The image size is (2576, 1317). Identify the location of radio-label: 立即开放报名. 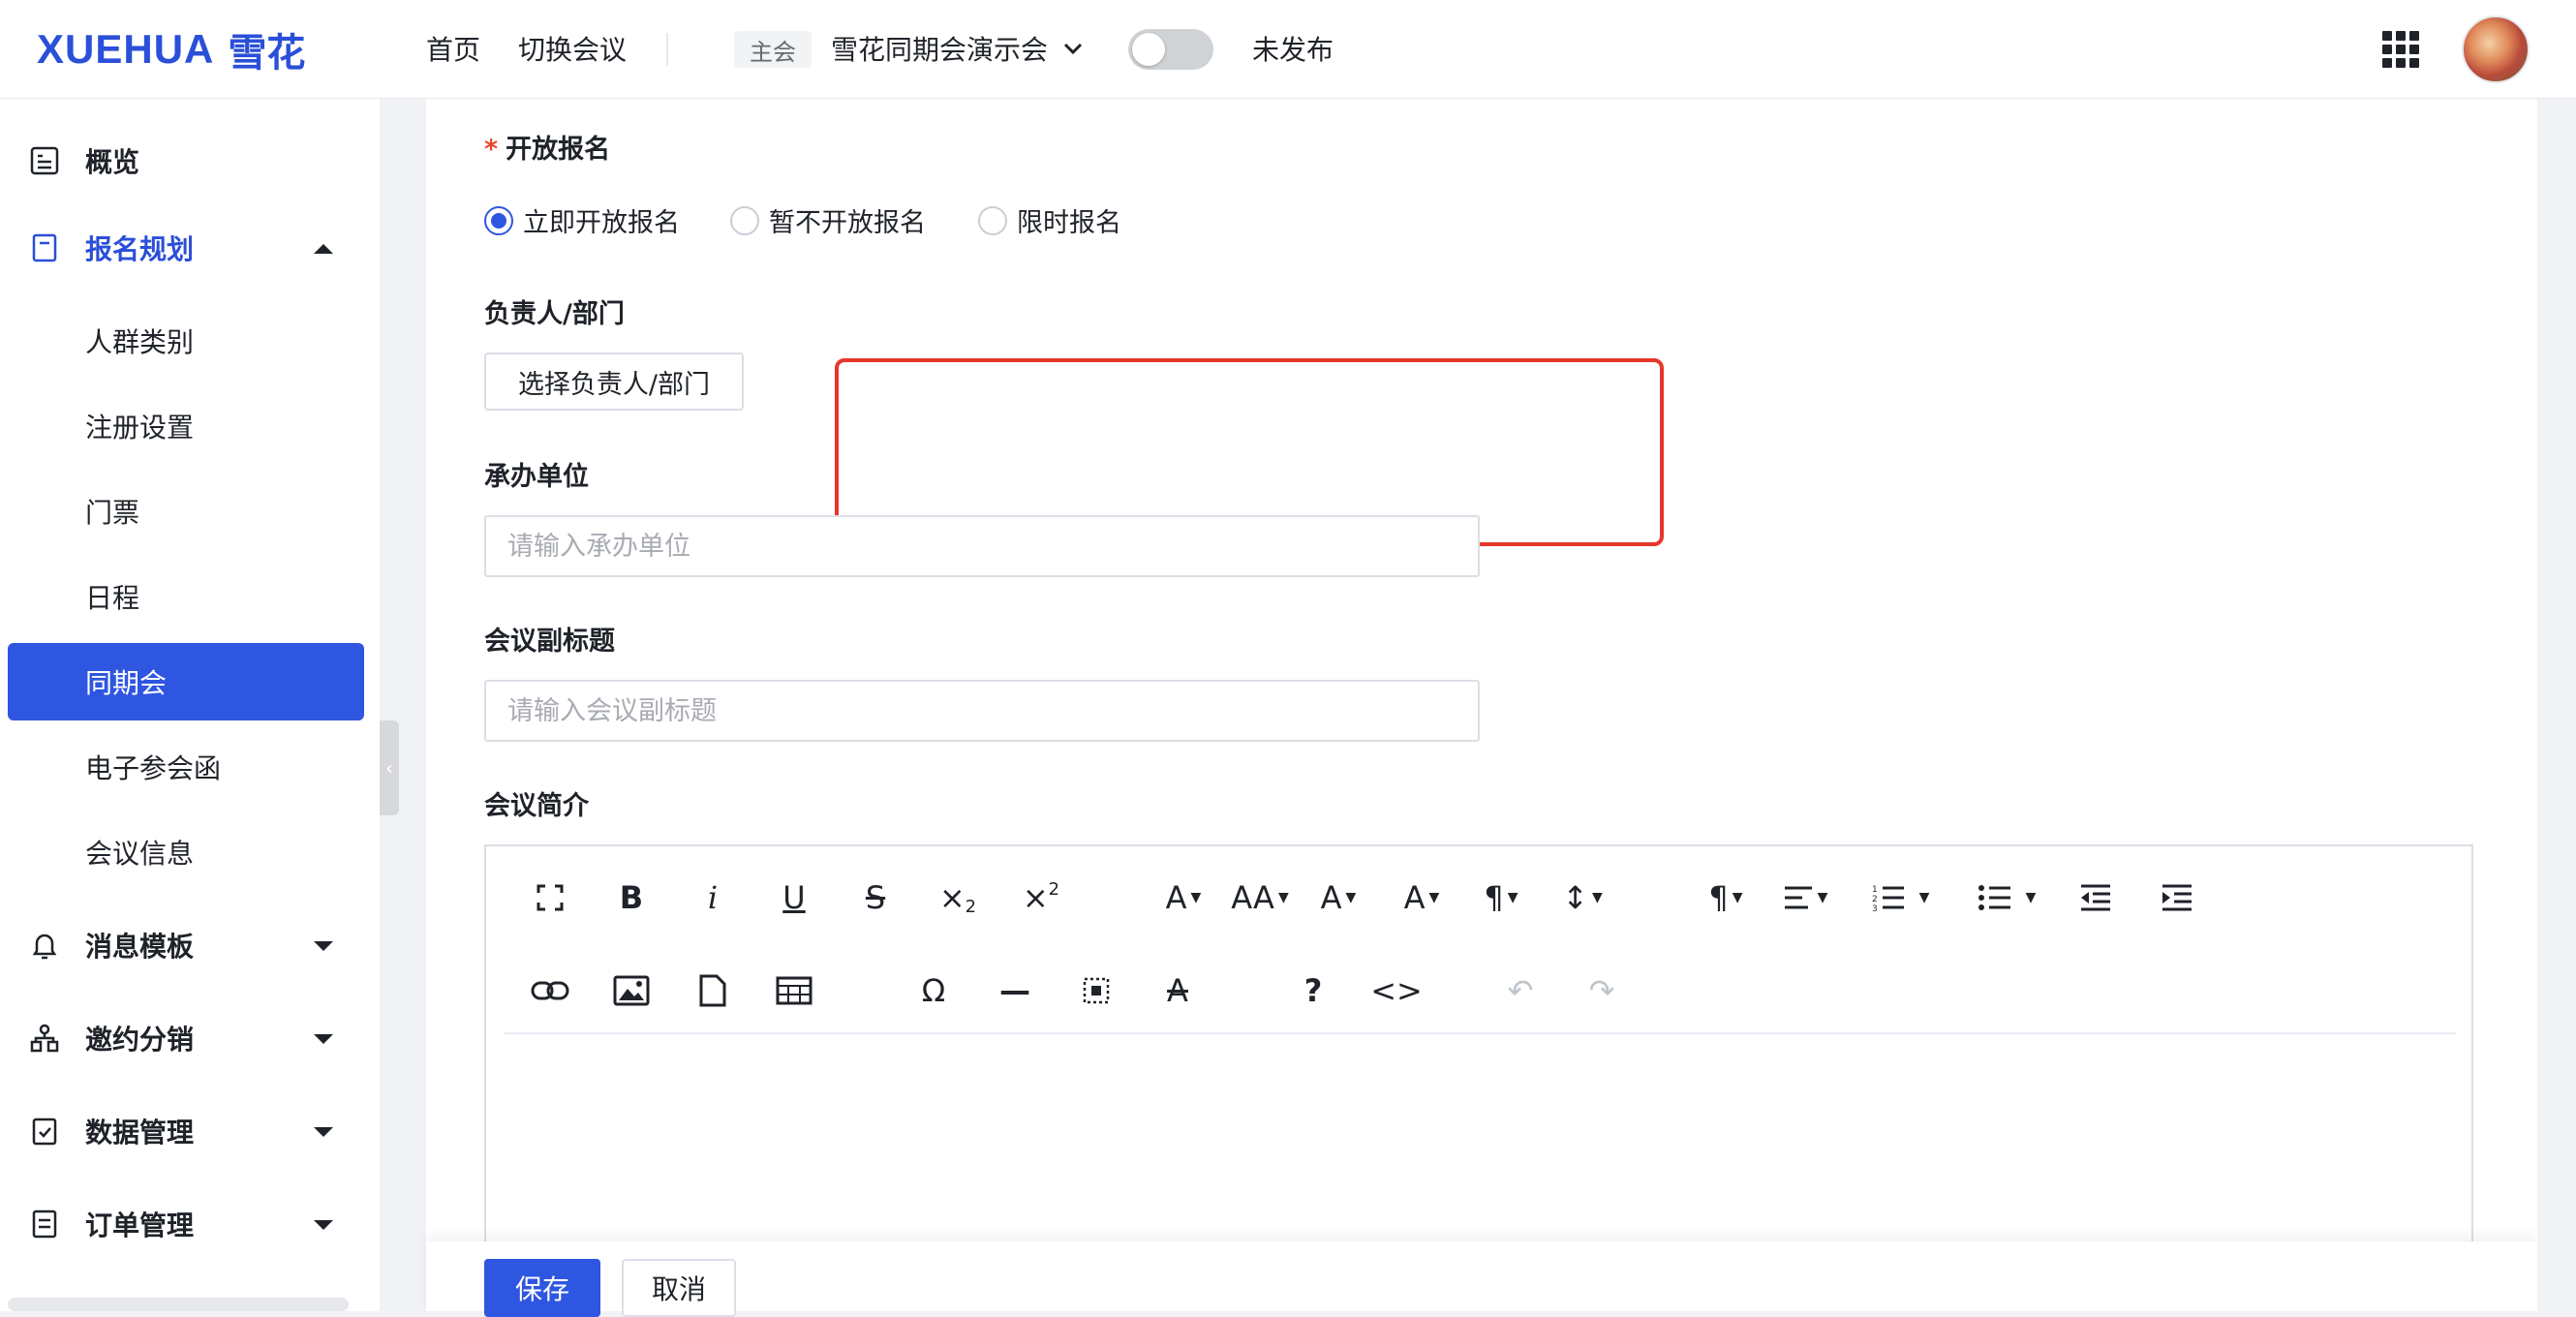
(601, 223).